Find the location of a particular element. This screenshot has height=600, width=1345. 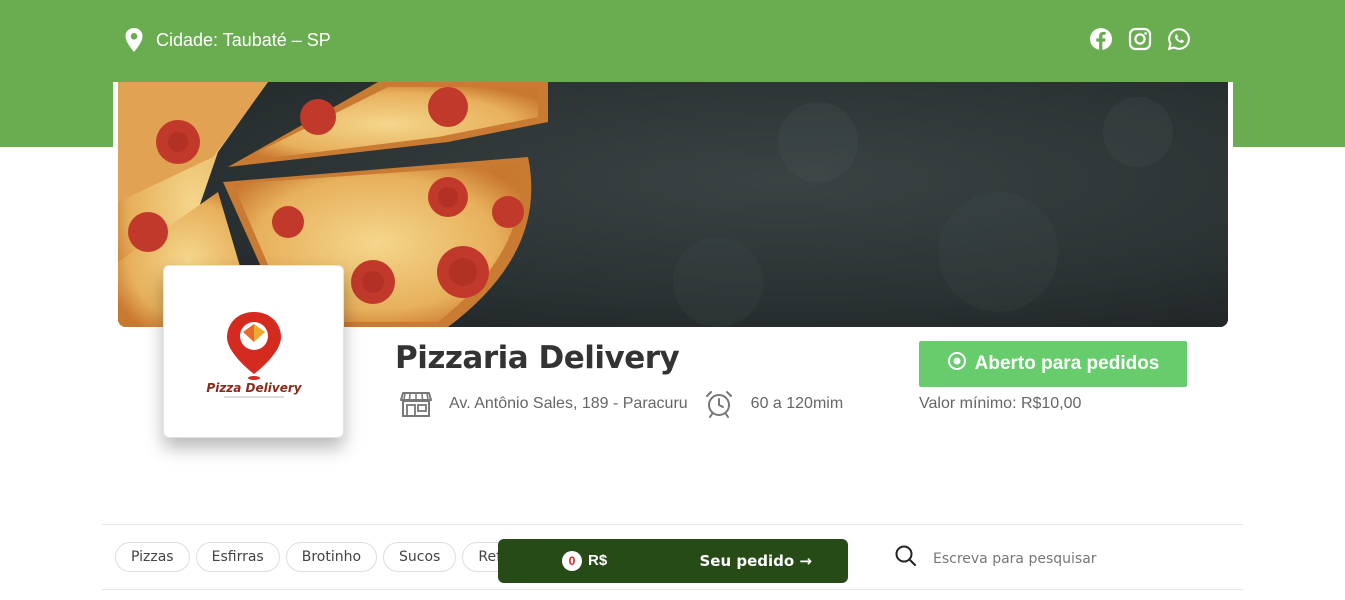

search-bar is located at coordinates (1044, 558).